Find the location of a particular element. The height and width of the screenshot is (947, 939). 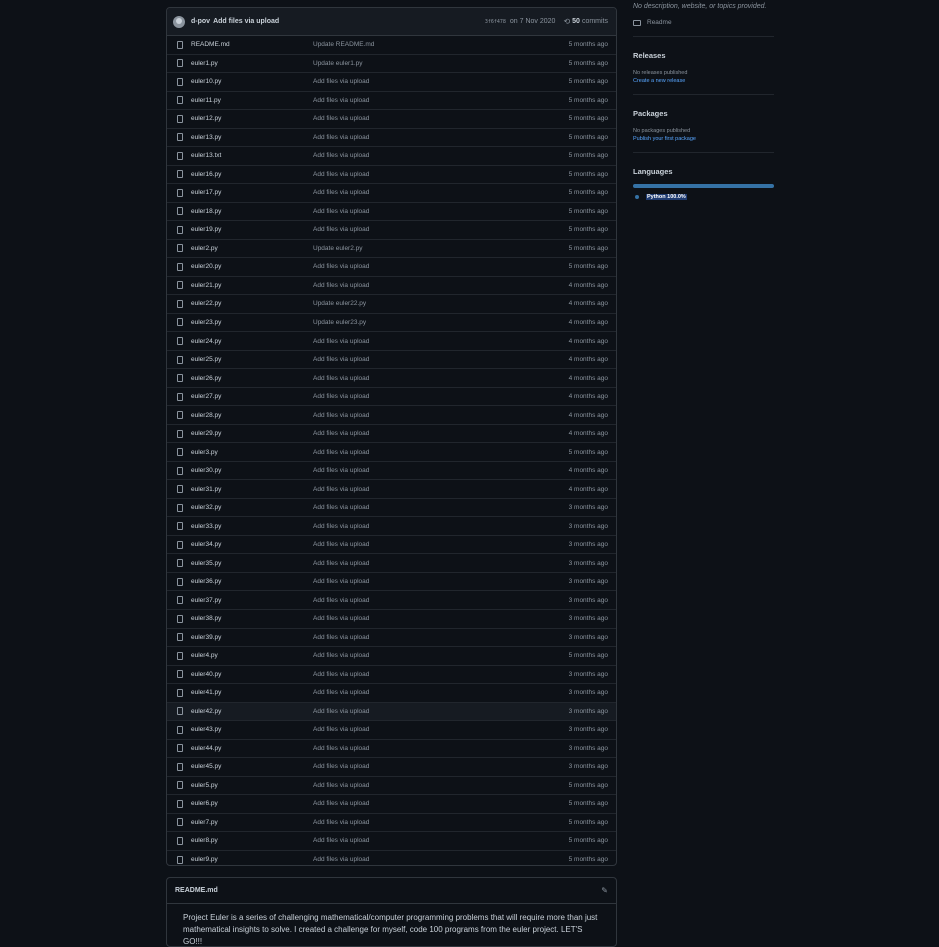

file-commit-message: Update euler1.py is located at coordinates (441, 63).